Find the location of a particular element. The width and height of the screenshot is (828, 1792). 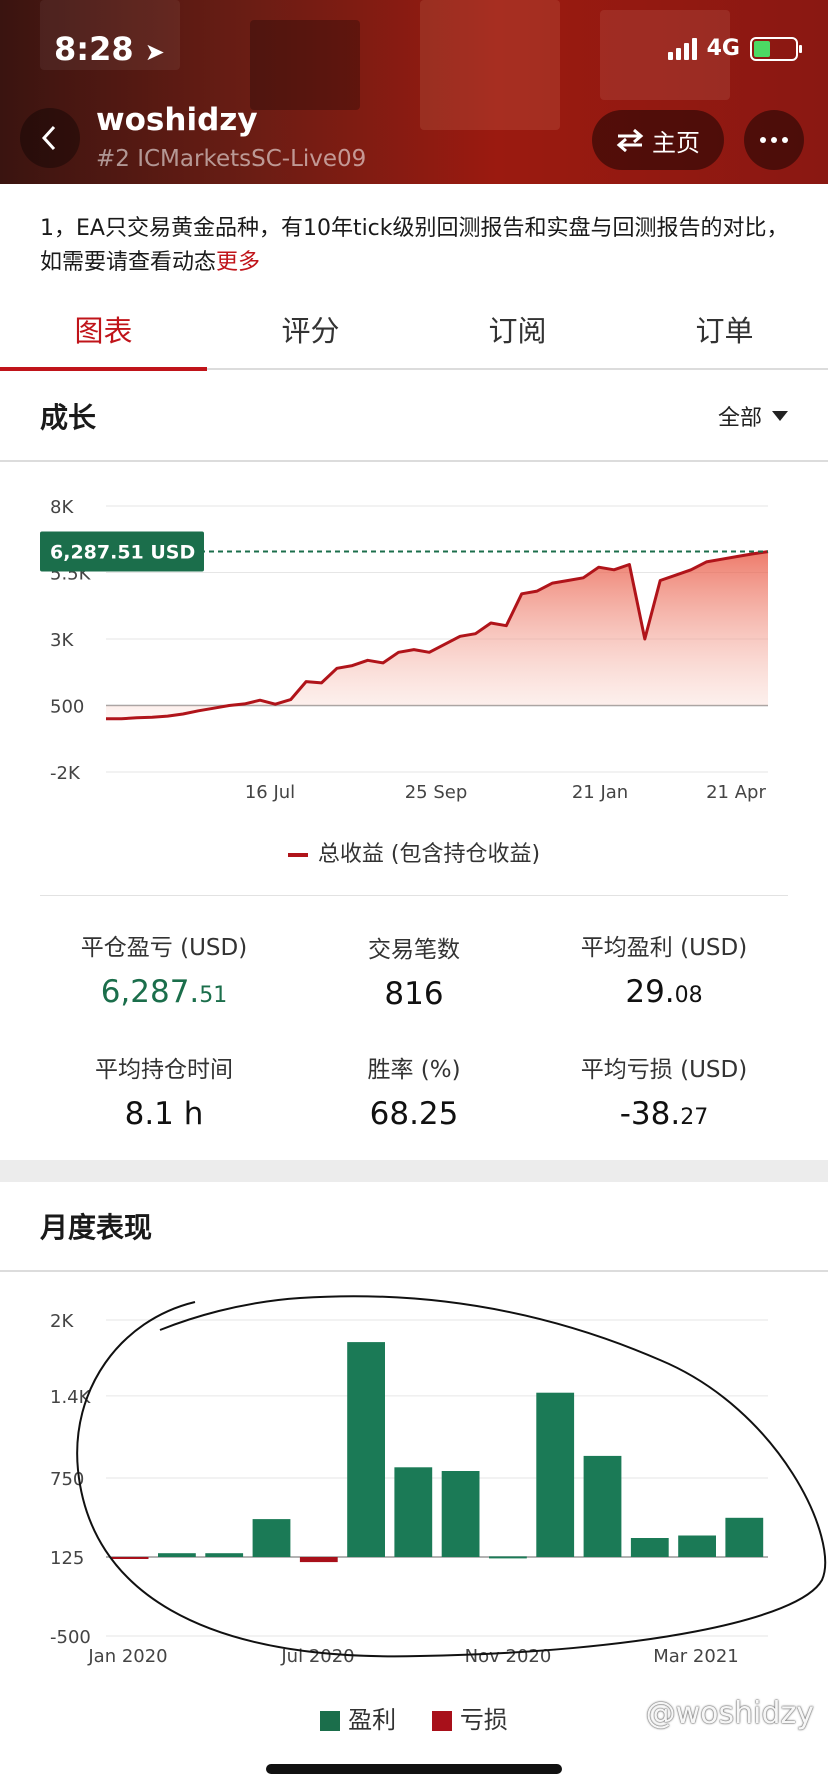

y-tick-label: -2K is located at coordinates (65, 773).